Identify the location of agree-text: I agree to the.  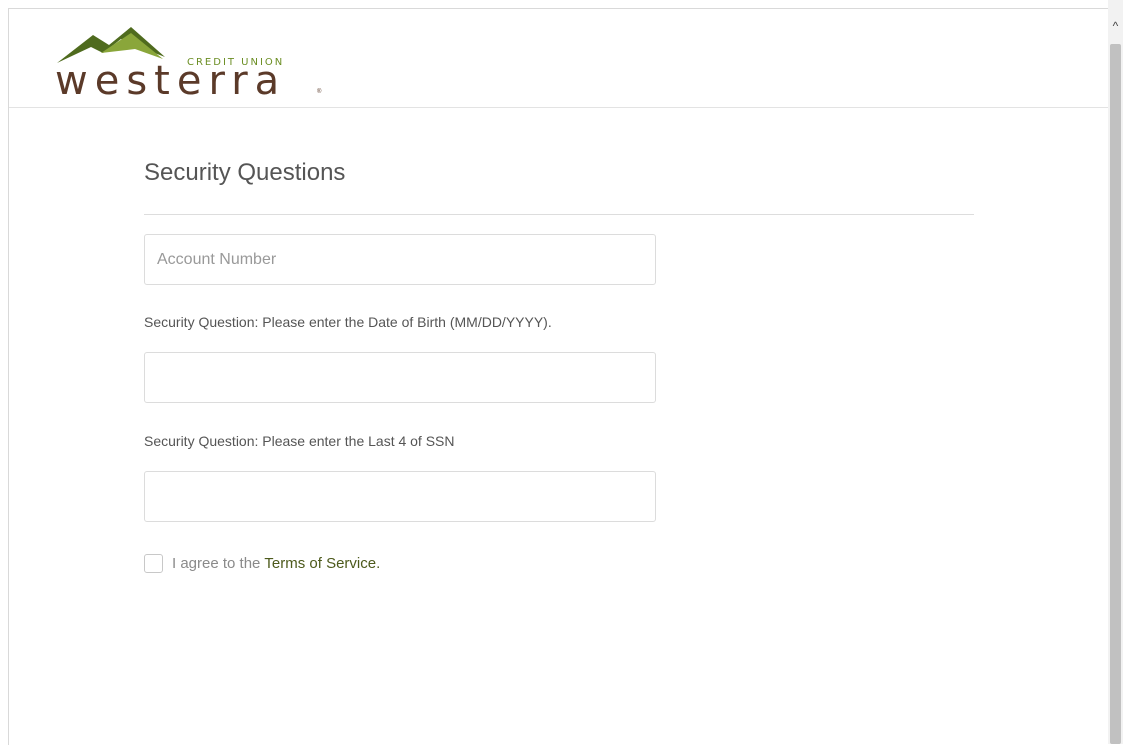
(216, 563).